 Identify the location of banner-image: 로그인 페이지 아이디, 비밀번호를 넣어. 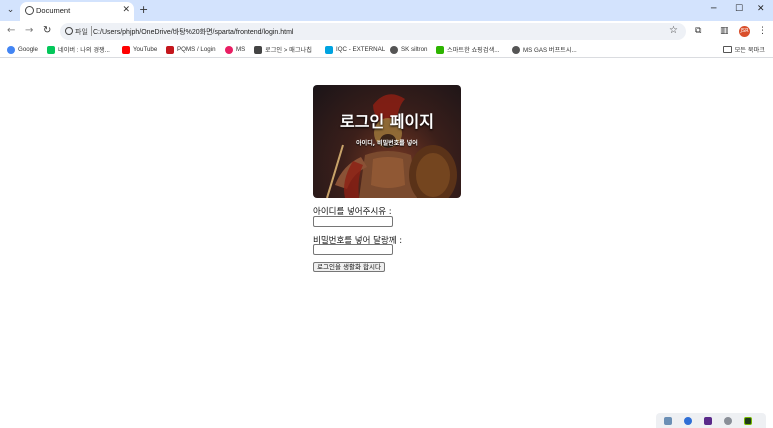
(387, 141).